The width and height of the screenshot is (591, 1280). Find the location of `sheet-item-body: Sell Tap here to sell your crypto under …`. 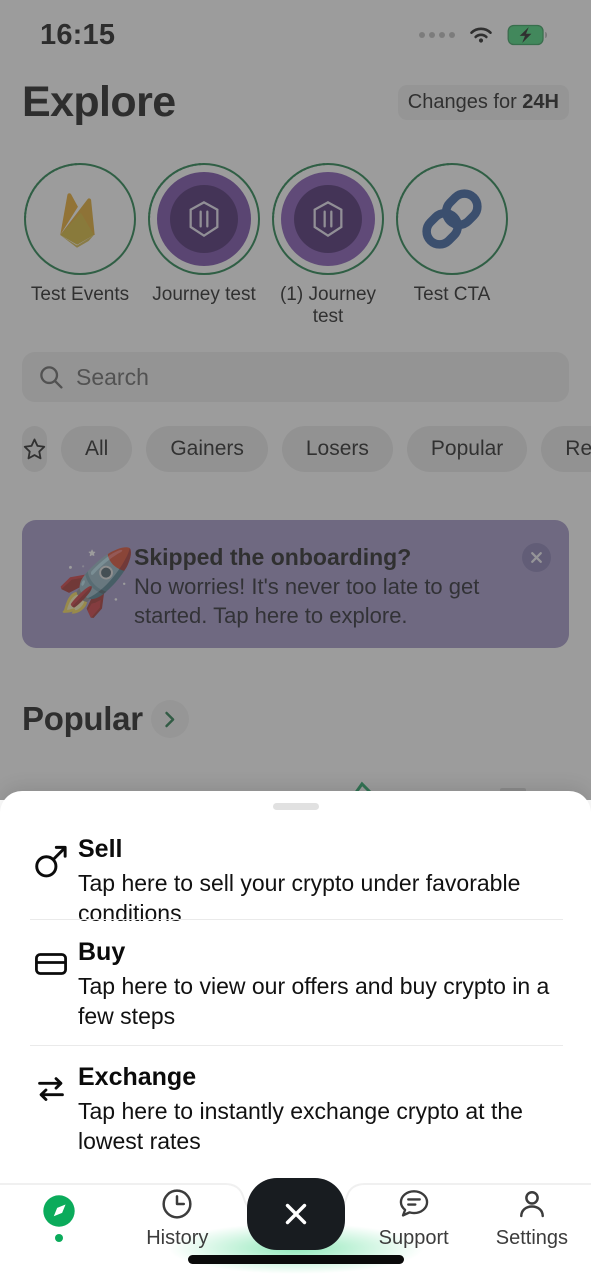

sheet-item-body: Sell Tap here to sell your crypto under … is located at coordinates (320, 882).